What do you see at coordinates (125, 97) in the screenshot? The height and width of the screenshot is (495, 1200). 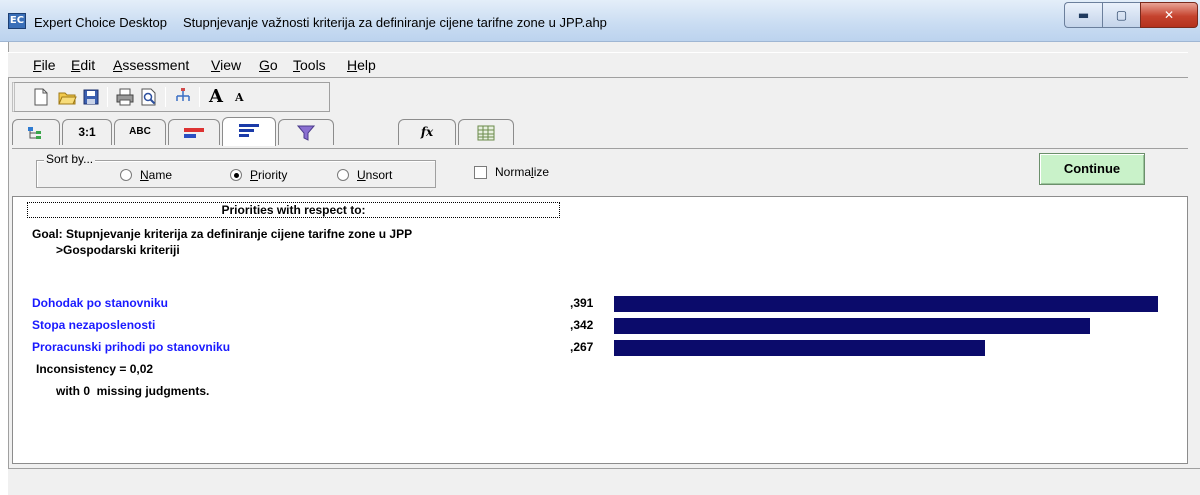 I see `print-icon` at bounding box center [125, 97].